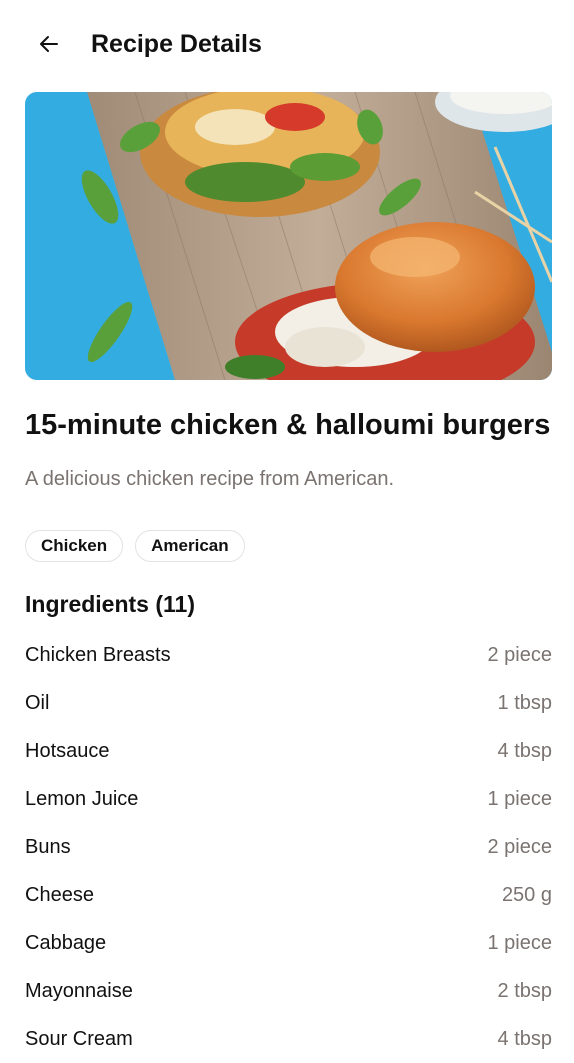 The width and height of the screenshot is (574, 1063). I want to click on ingredient-row: Hotsauce 4 tbsp, so click(288, 751).